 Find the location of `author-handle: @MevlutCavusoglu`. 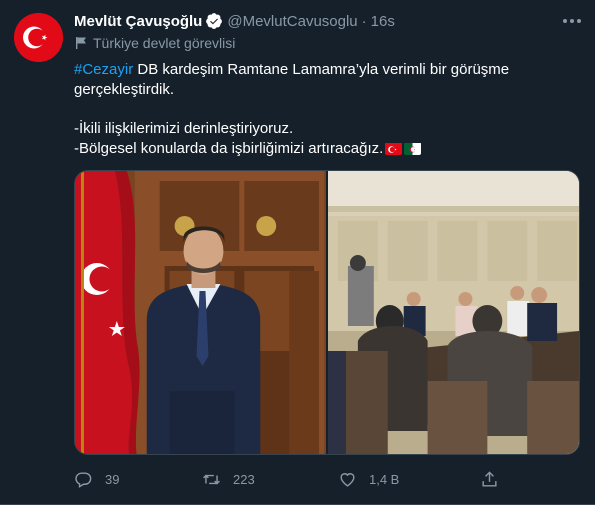

author-handle: @MevlutCavusoglu is located at coordinates (292, 21).